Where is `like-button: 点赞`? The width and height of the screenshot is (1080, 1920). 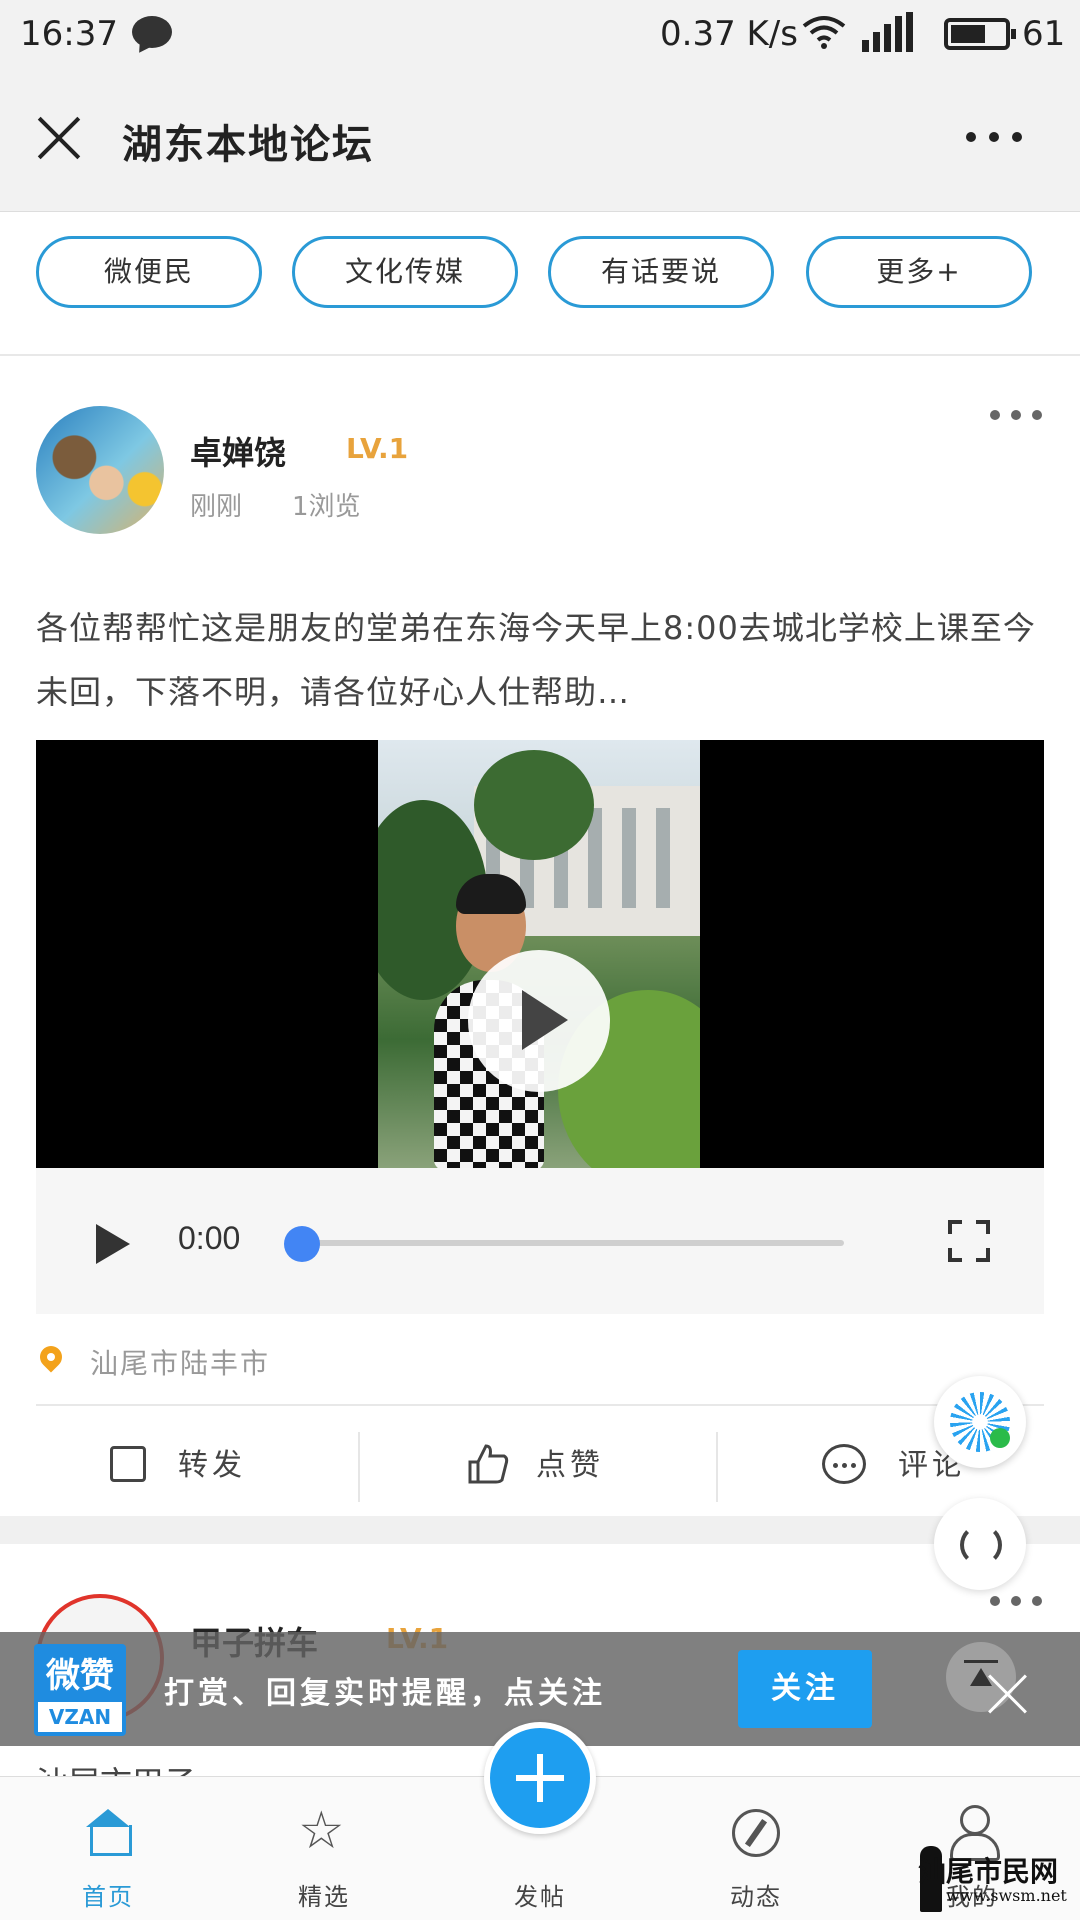
like-button: 点赞 is located at coordinates (538, 1461).